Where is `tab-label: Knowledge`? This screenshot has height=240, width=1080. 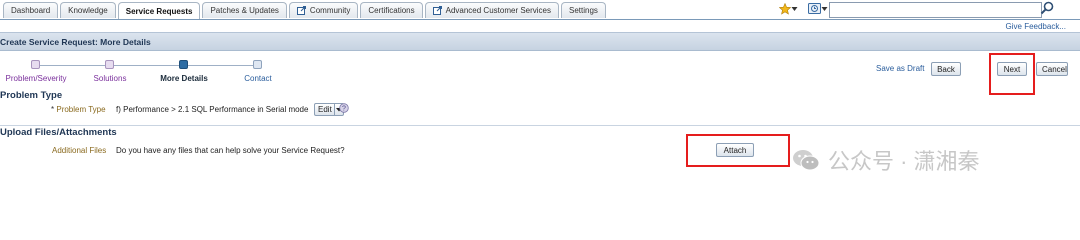
tab-label: Knowledge is located at coordinates (88, 10).